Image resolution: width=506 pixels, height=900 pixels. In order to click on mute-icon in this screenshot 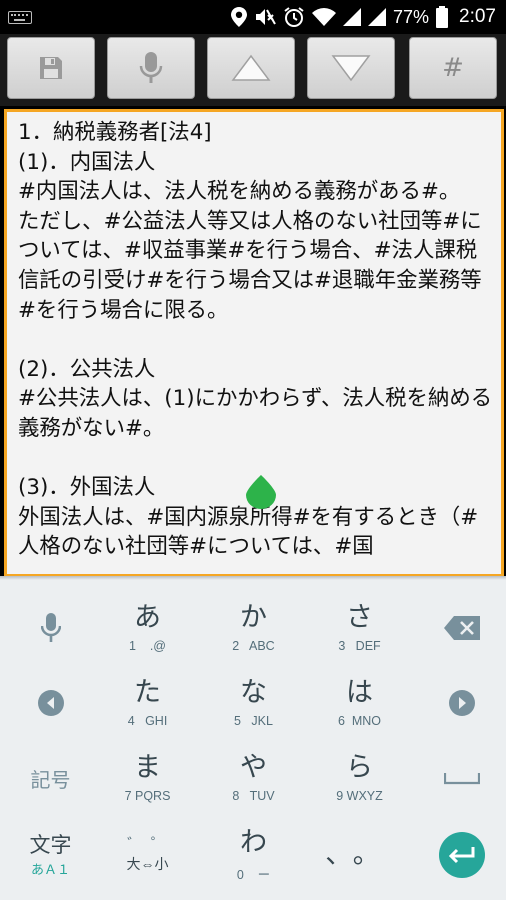, I will do `click(265, 17)`.